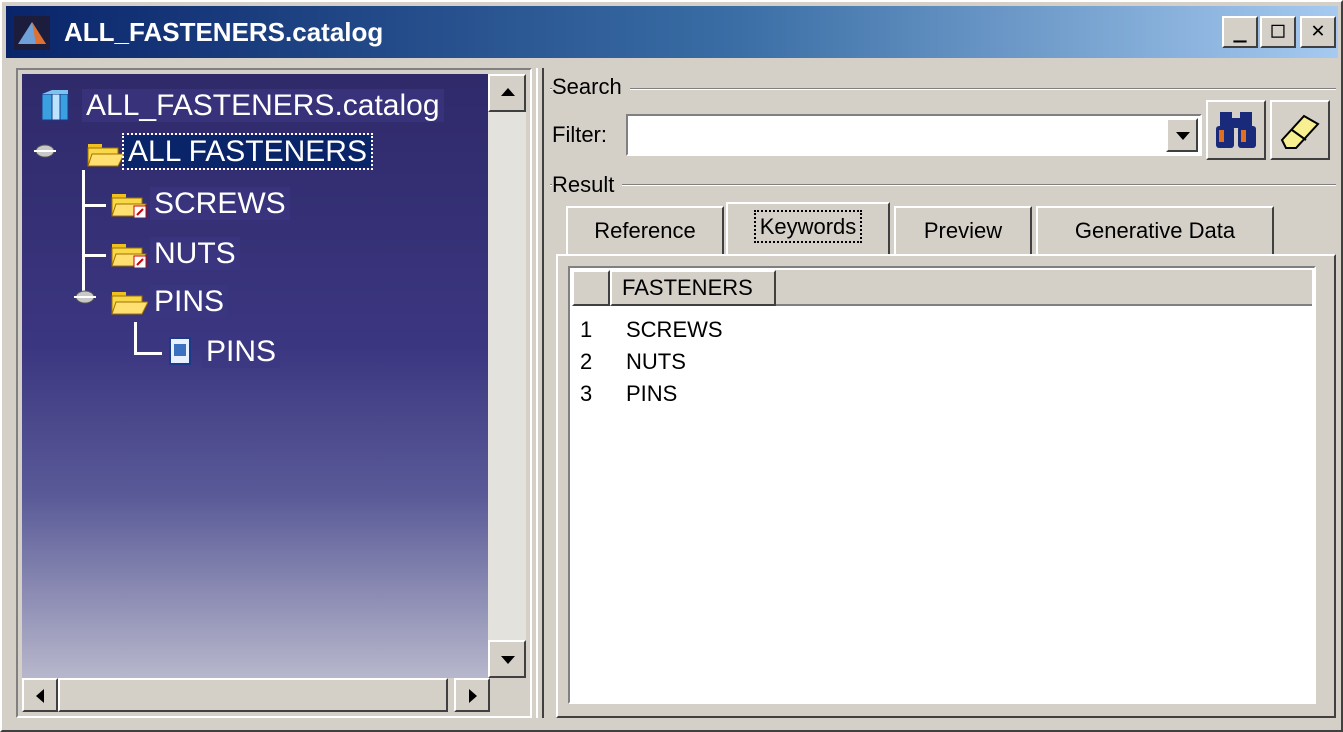 The width and height of the screenshot is (1343, 732). Describe the element at coordinates (180, 351) in the screenshot. I see `document-icon` at that location.